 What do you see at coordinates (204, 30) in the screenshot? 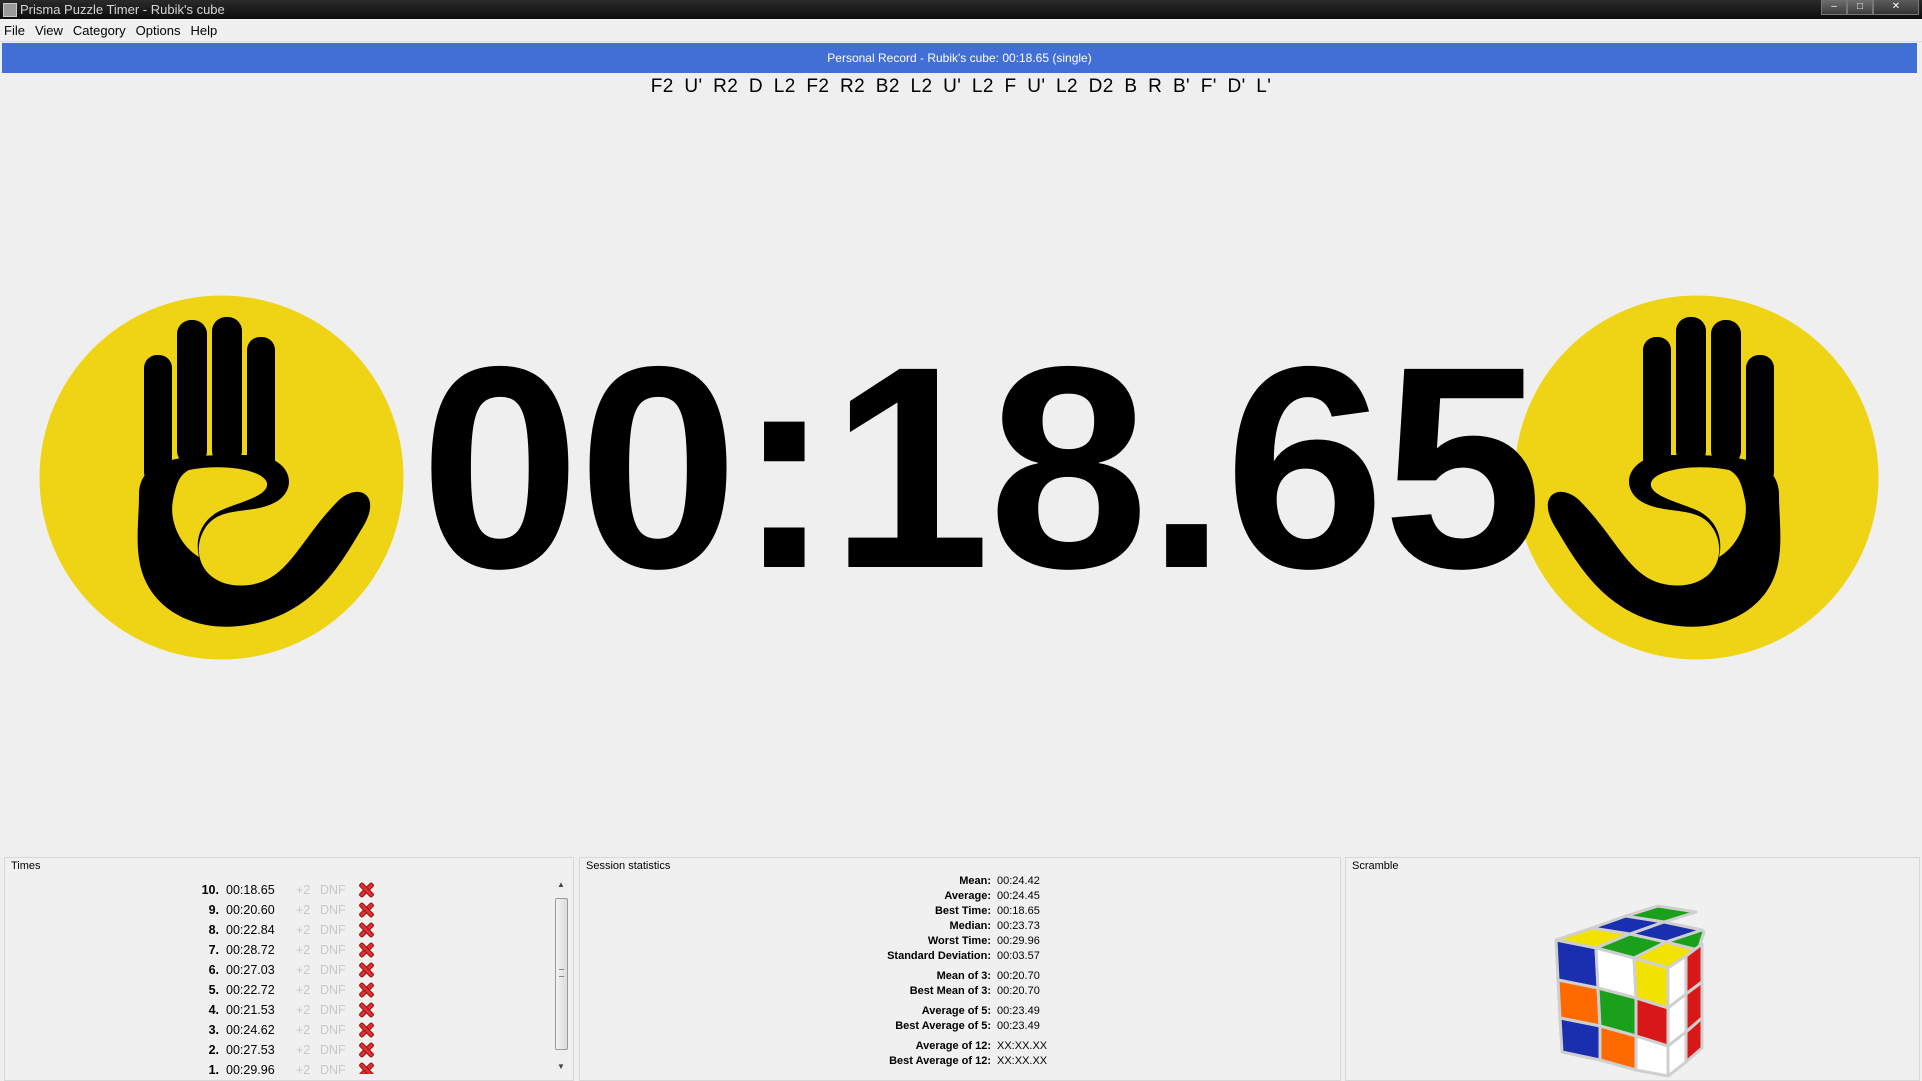
I see `menu-help: Help` at bounding box center [204, 30].